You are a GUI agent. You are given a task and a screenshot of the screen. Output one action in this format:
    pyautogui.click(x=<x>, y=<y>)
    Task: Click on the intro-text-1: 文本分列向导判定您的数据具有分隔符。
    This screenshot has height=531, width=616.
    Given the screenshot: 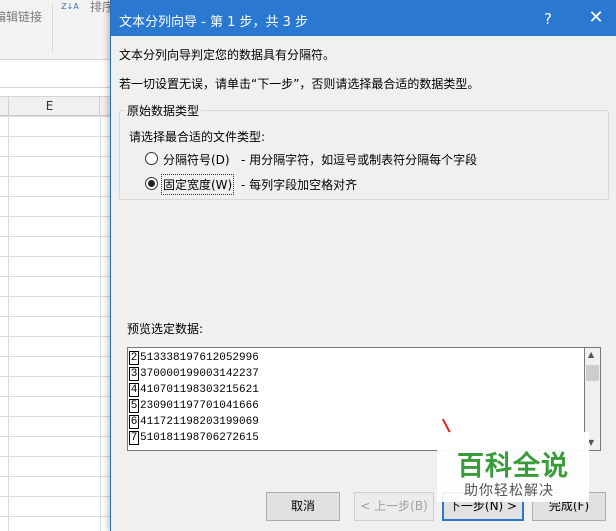 What is the action you would take?
    pyautogui.click(x=227, y=55)
    